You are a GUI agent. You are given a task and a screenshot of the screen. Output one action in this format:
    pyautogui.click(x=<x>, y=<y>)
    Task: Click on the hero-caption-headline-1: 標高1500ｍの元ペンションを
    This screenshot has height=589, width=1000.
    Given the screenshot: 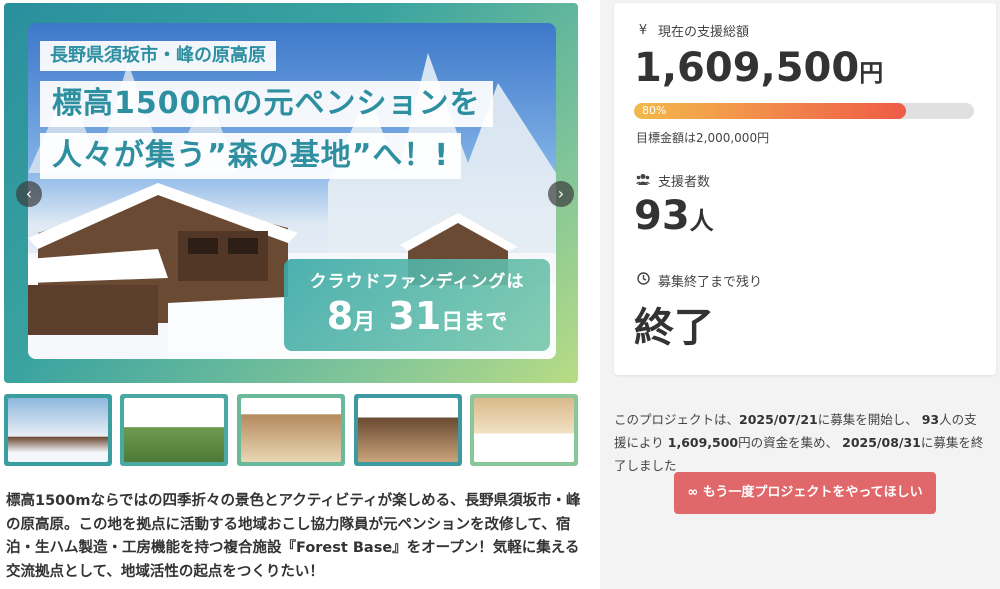 What is the action you would take?
    pyautogui.click(x=266, y=104)
    